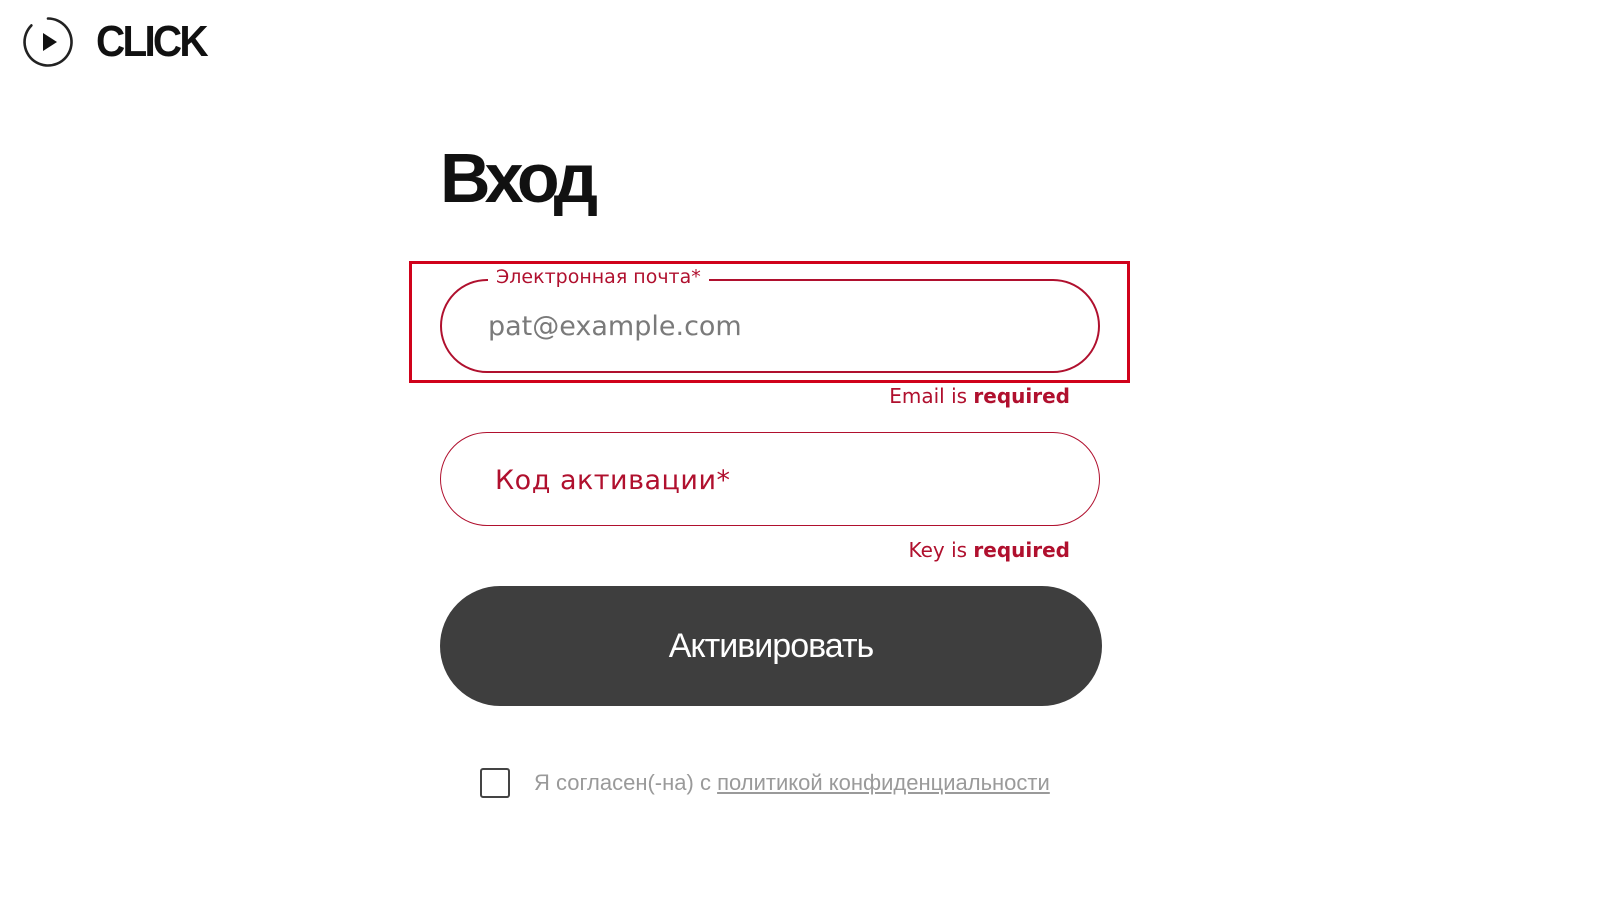 Image resolution: width=1622 pixels, height=904 pixels. What do you see at coordinates (1021, 550) in the screenshot?
I see `key-error-strong: required` at bounding box center [1021, 550].